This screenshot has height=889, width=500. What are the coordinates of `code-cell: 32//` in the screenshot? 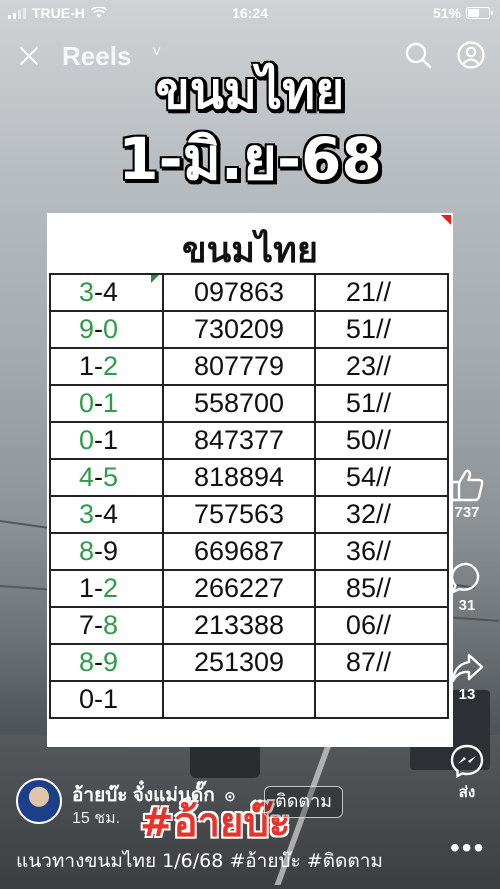 It's located at (381, 514).